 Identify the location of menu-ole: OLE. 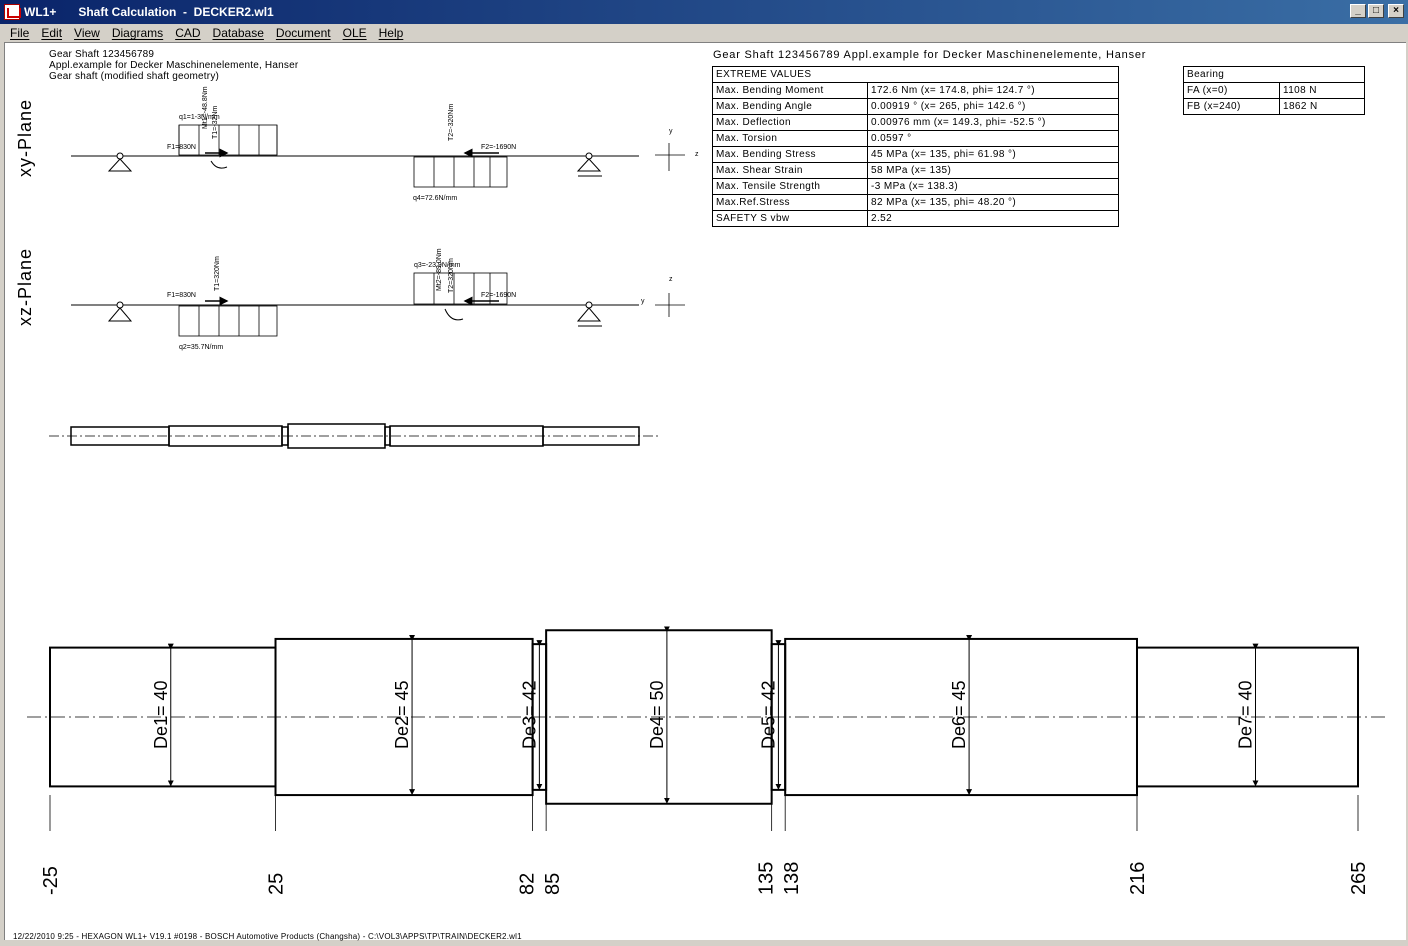
(355, 33).